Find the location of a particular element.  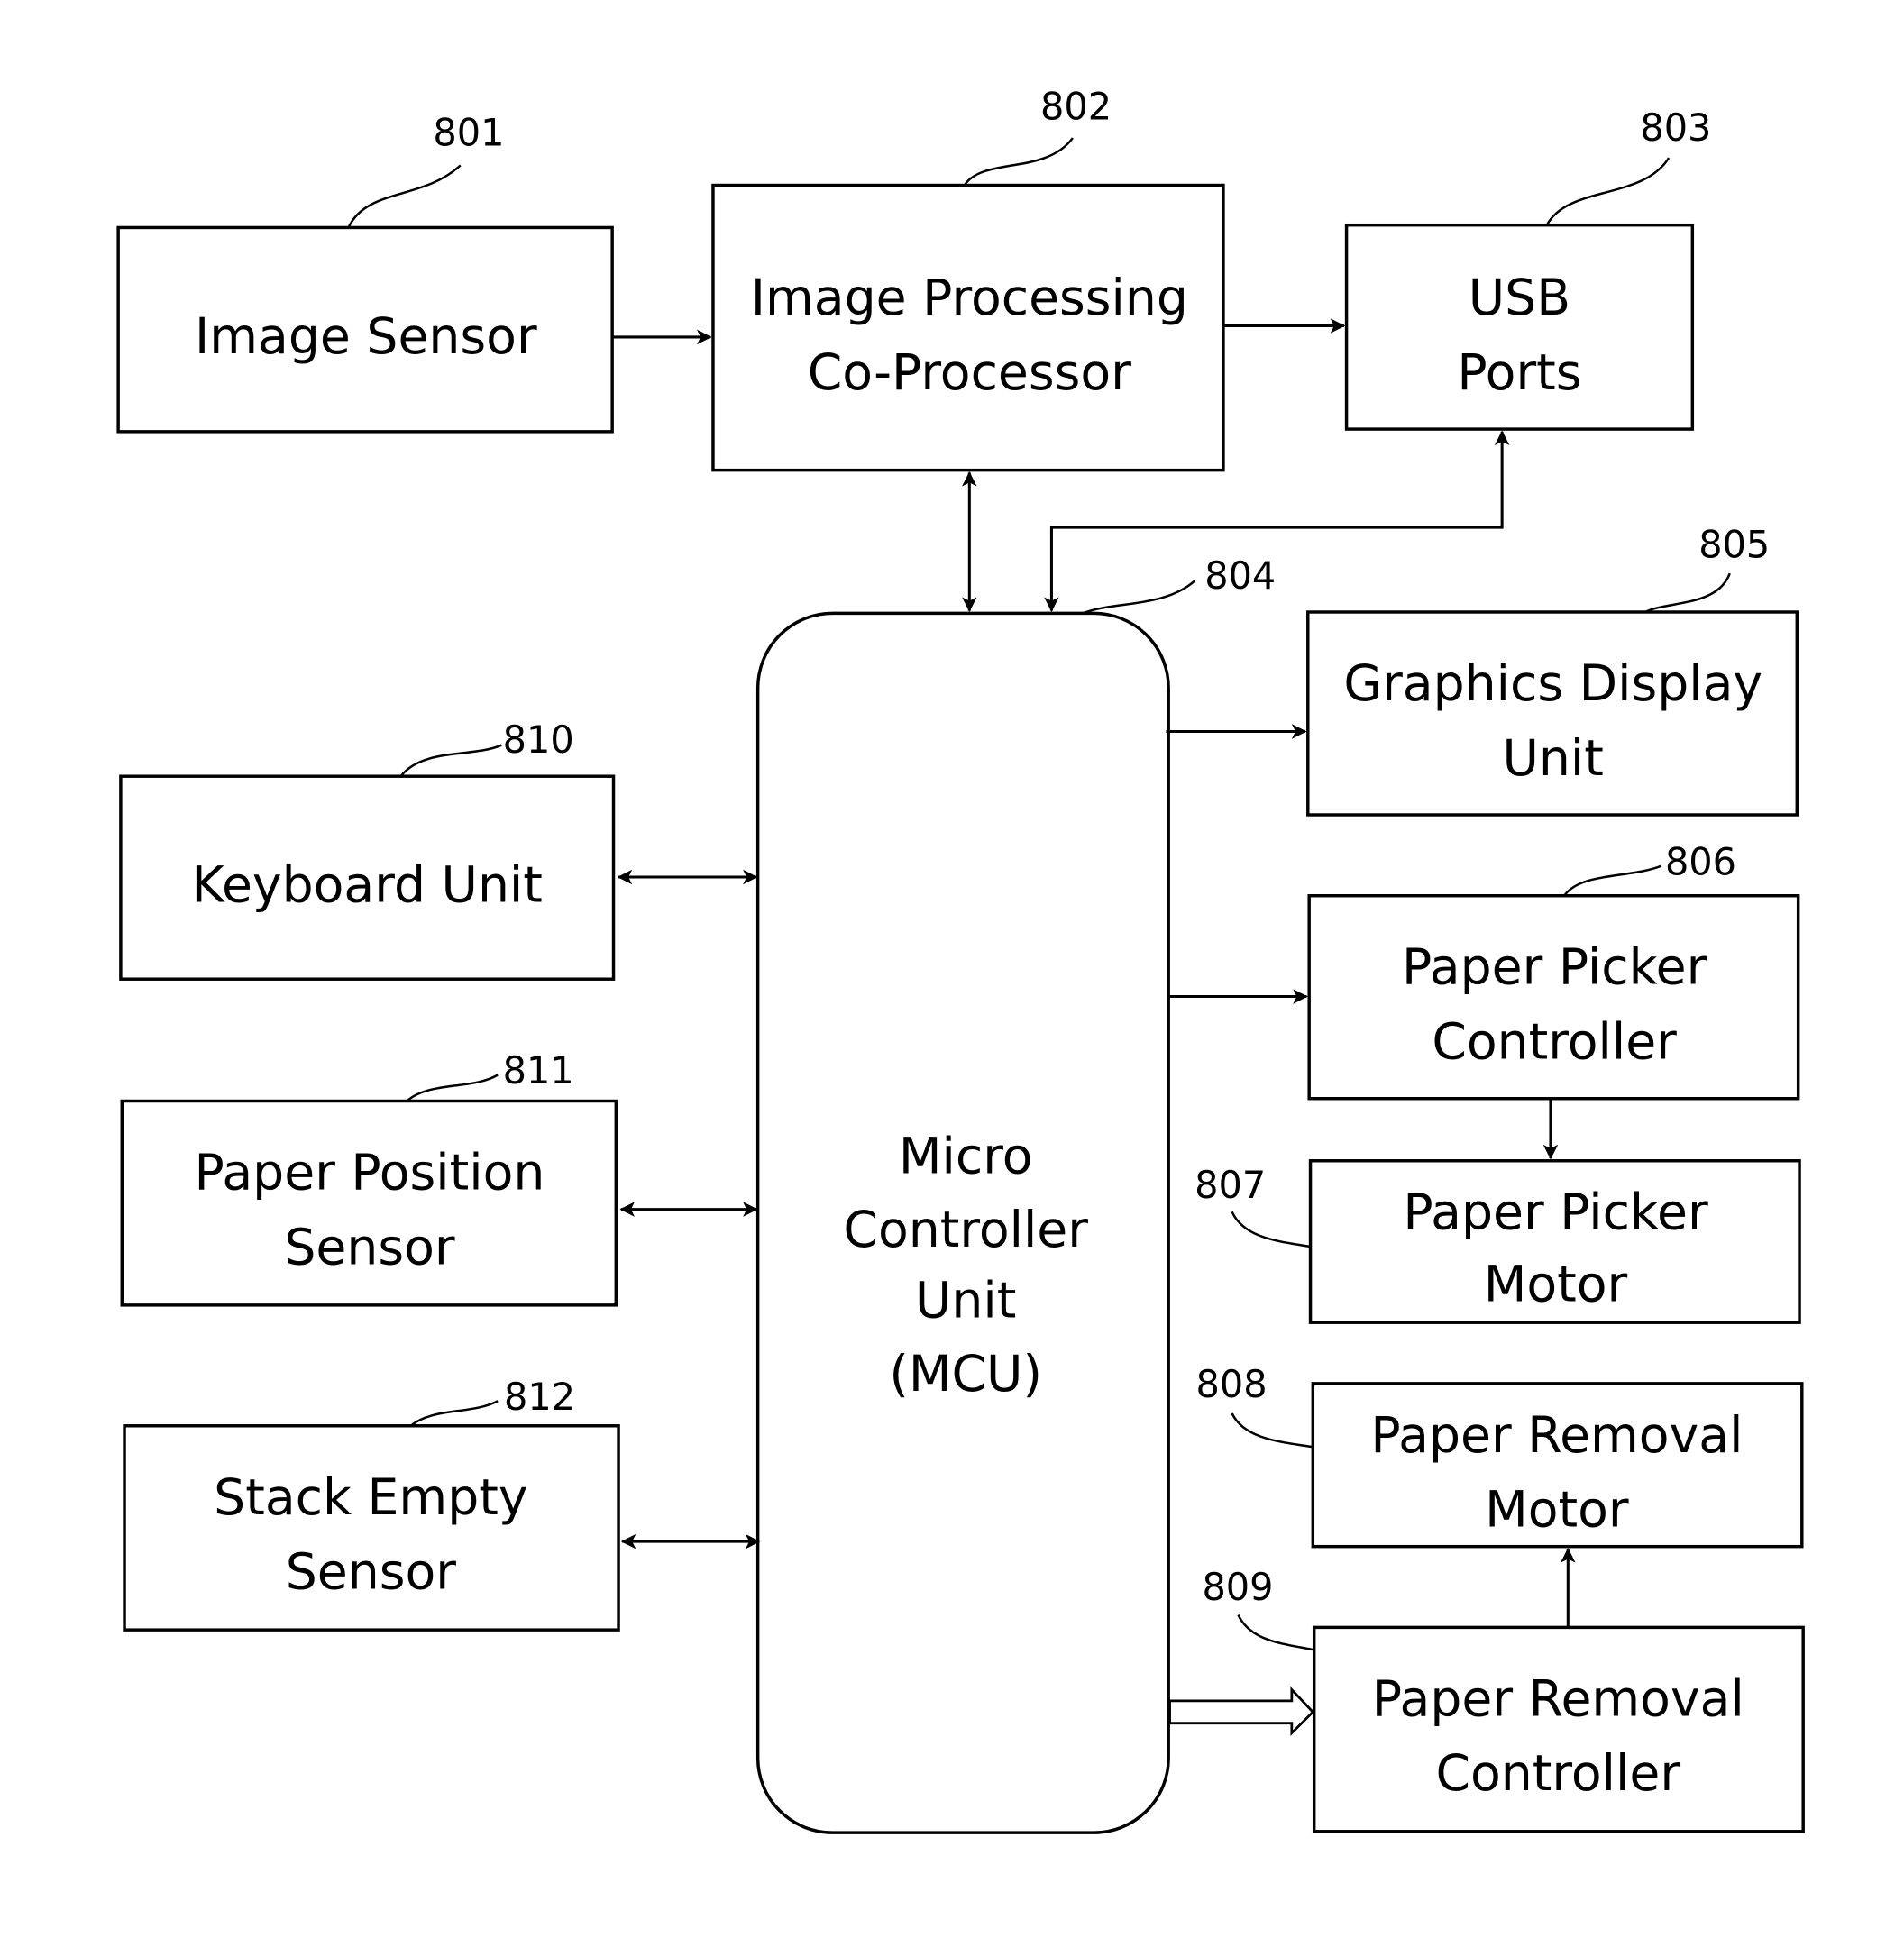

ref-number-809: 809 is located at coordinates (1237, 1587).